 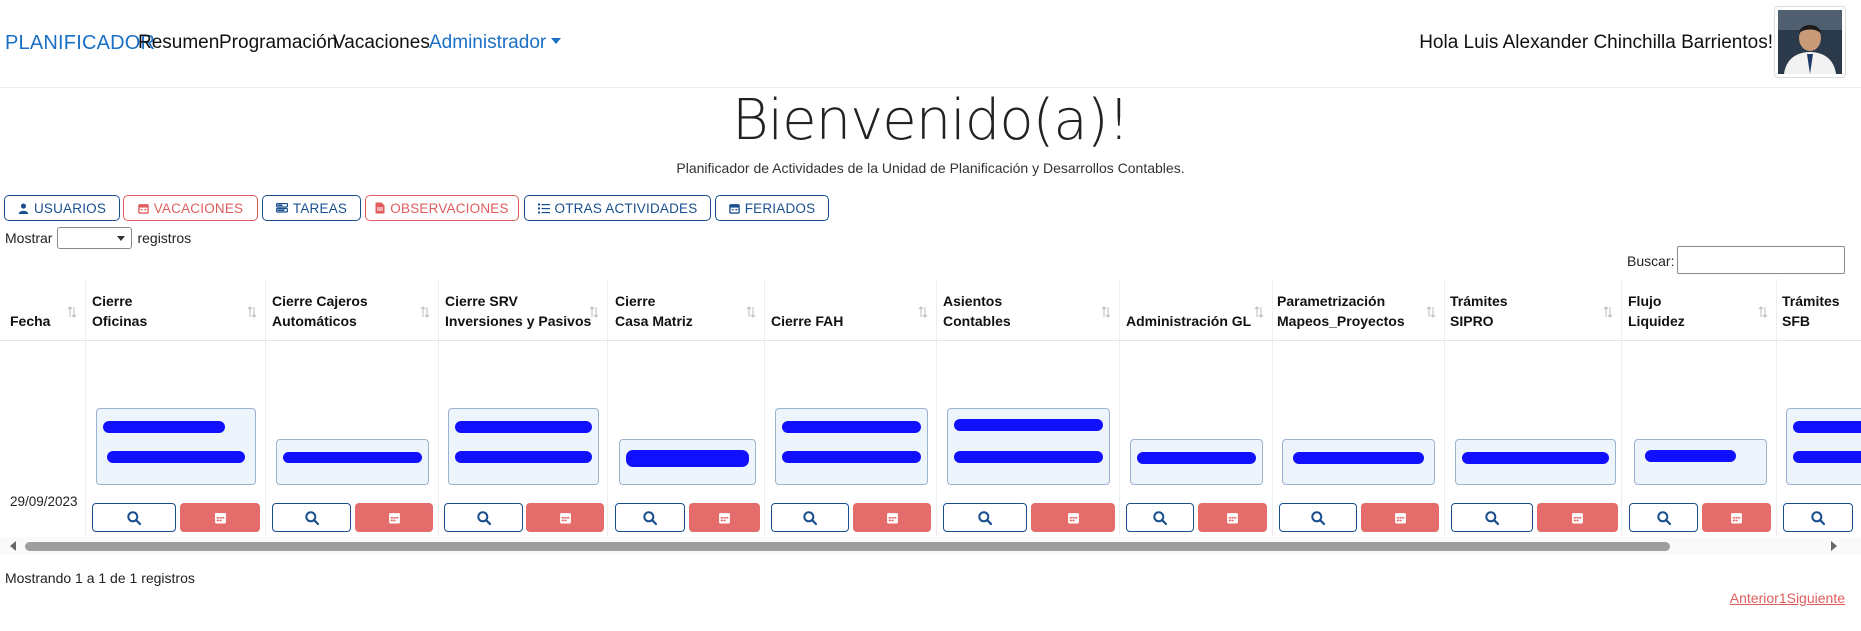 I want to click on column-header-label: Cierre SRV Inversiones y Pasivos, so click(x=518, y=311).